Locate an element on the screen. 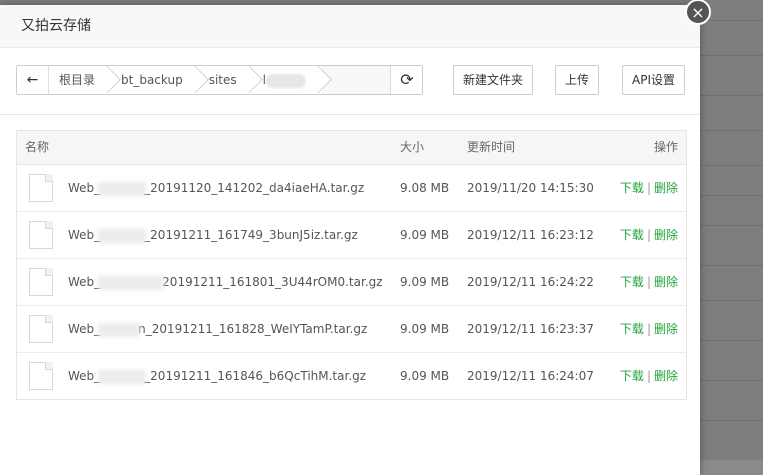  header-name: 名称 is located at coordinates (37, 147).